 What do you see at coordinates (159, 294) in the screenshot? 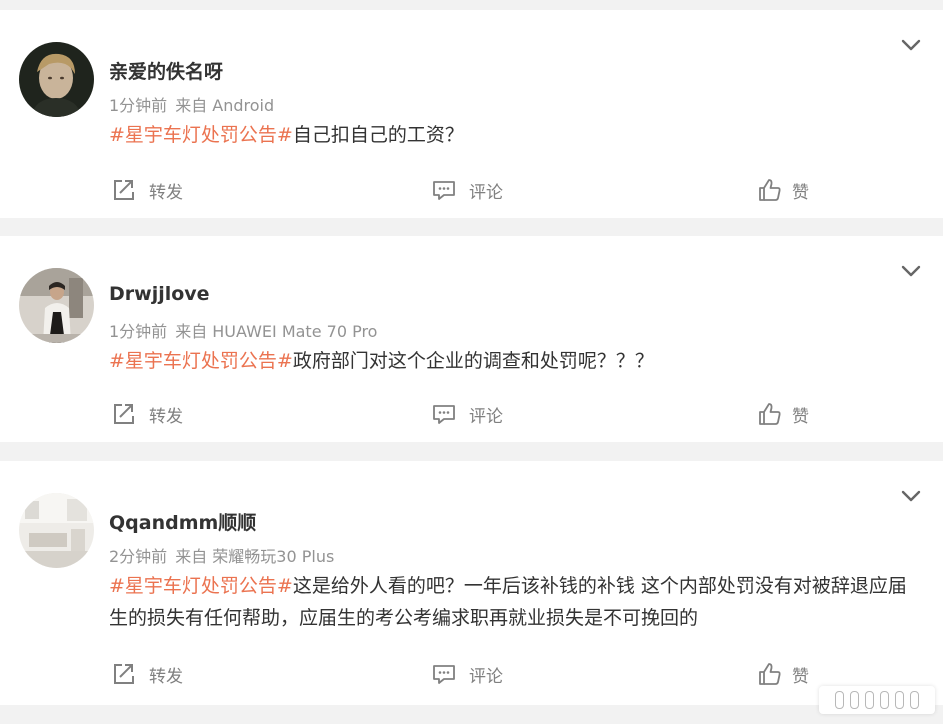
I see `username: Drwjjlove` at bounding box center [159, 294].